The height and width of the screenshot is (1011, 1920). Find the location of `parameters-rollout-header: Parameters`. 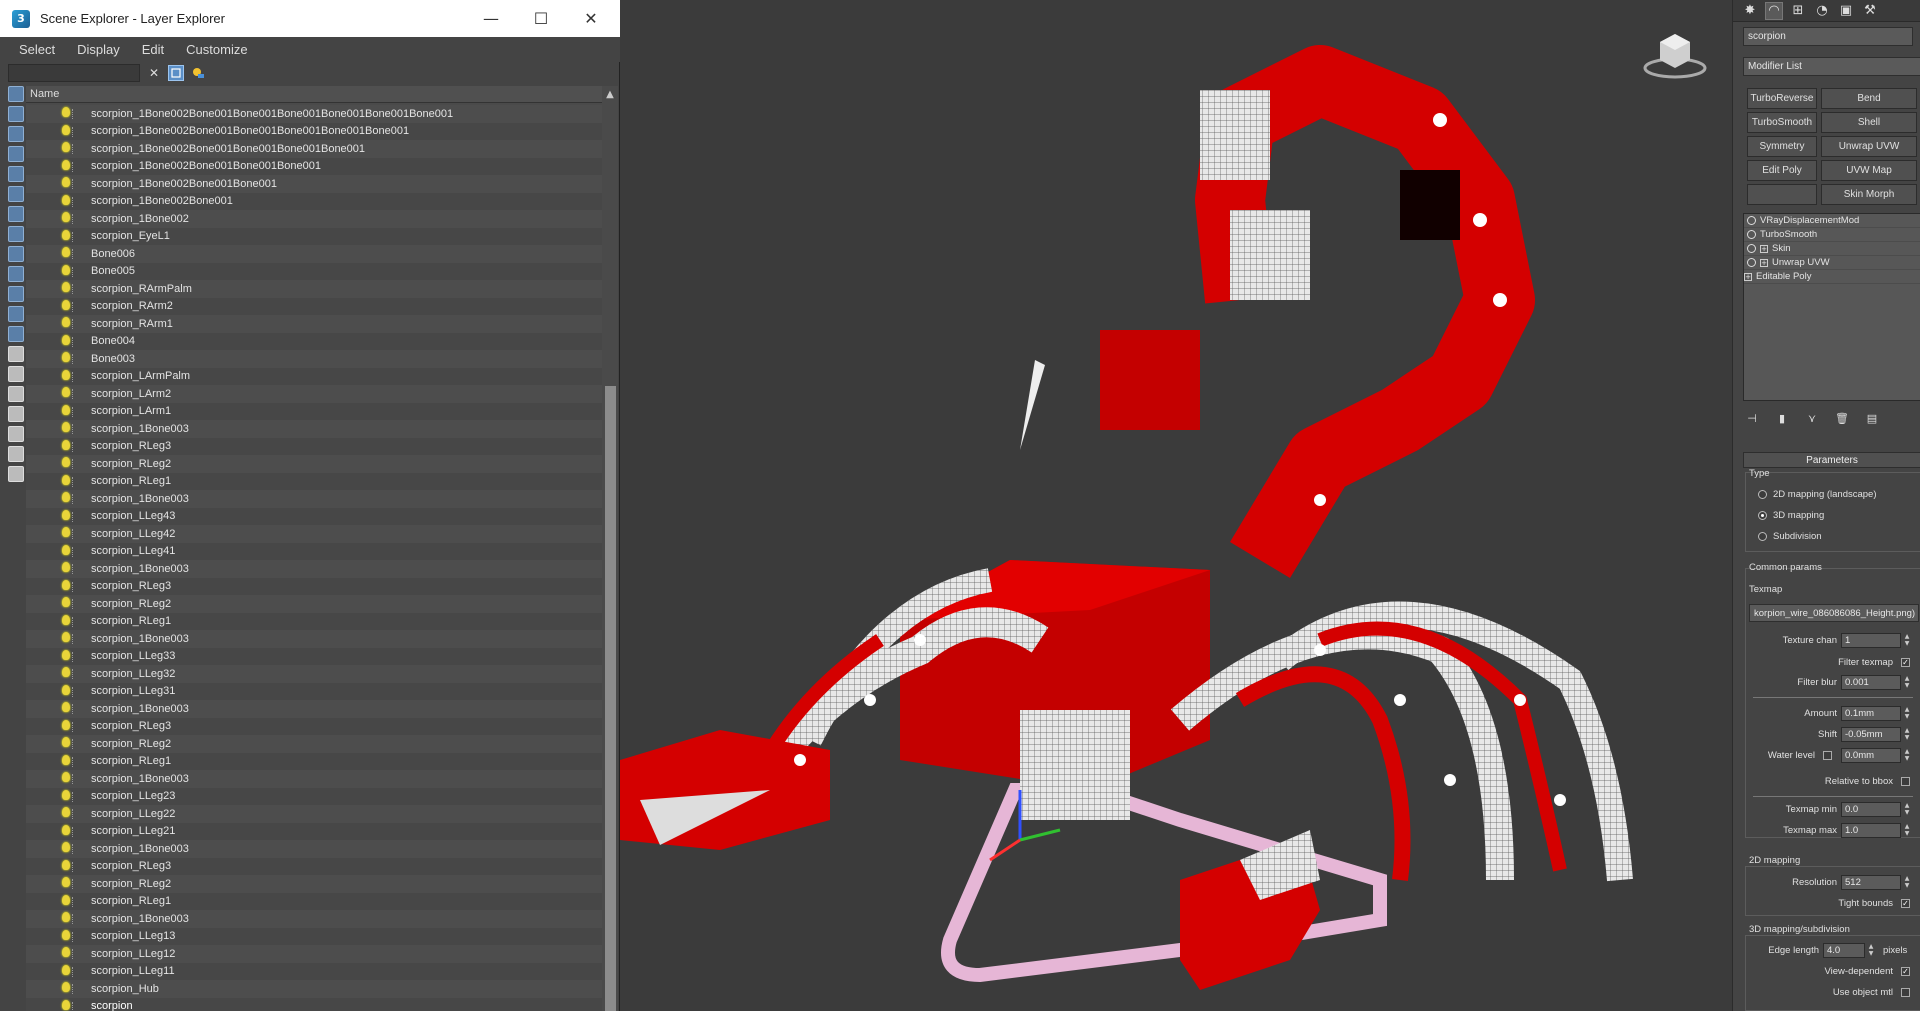

parameters-rollout-header: Parameters is located at coordinates (1831, 460).